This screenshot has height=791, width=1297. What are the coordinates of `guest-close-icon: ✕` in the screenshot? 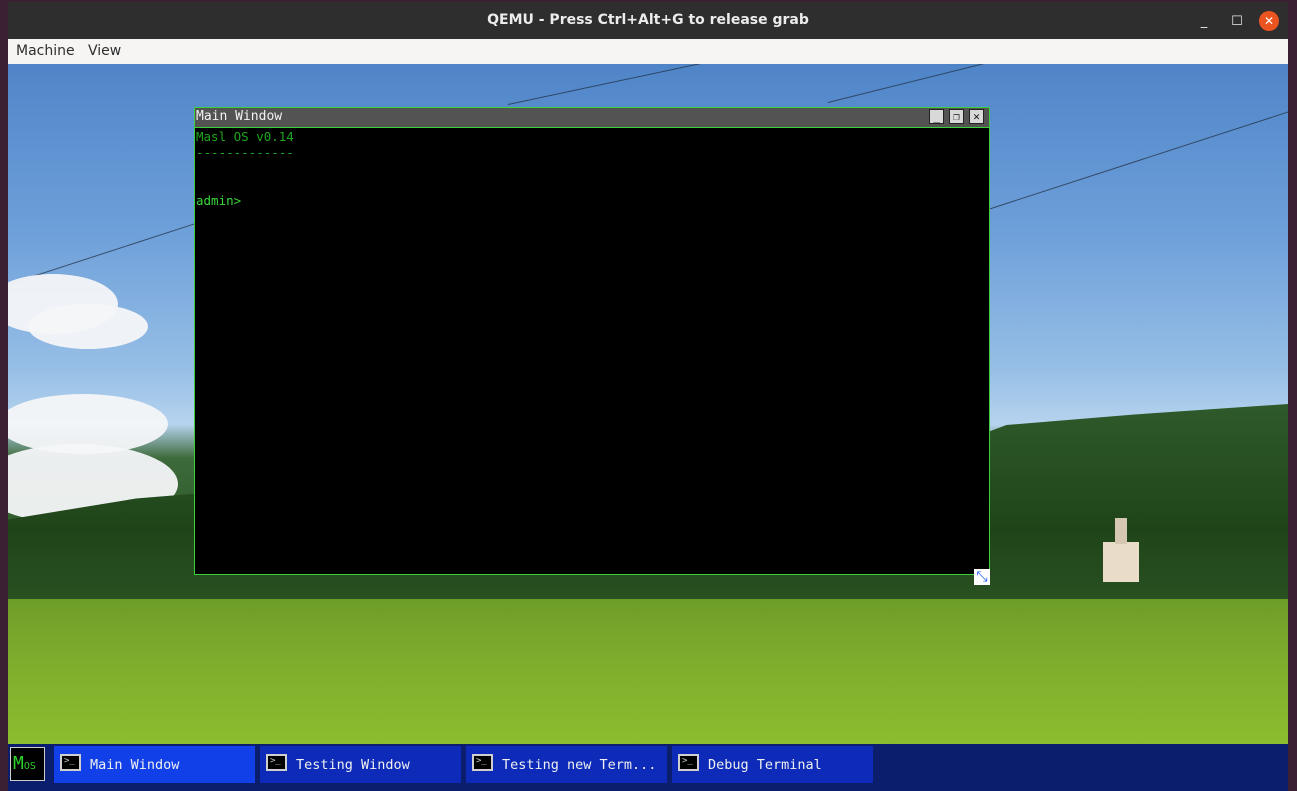 It's located at (976, 116).